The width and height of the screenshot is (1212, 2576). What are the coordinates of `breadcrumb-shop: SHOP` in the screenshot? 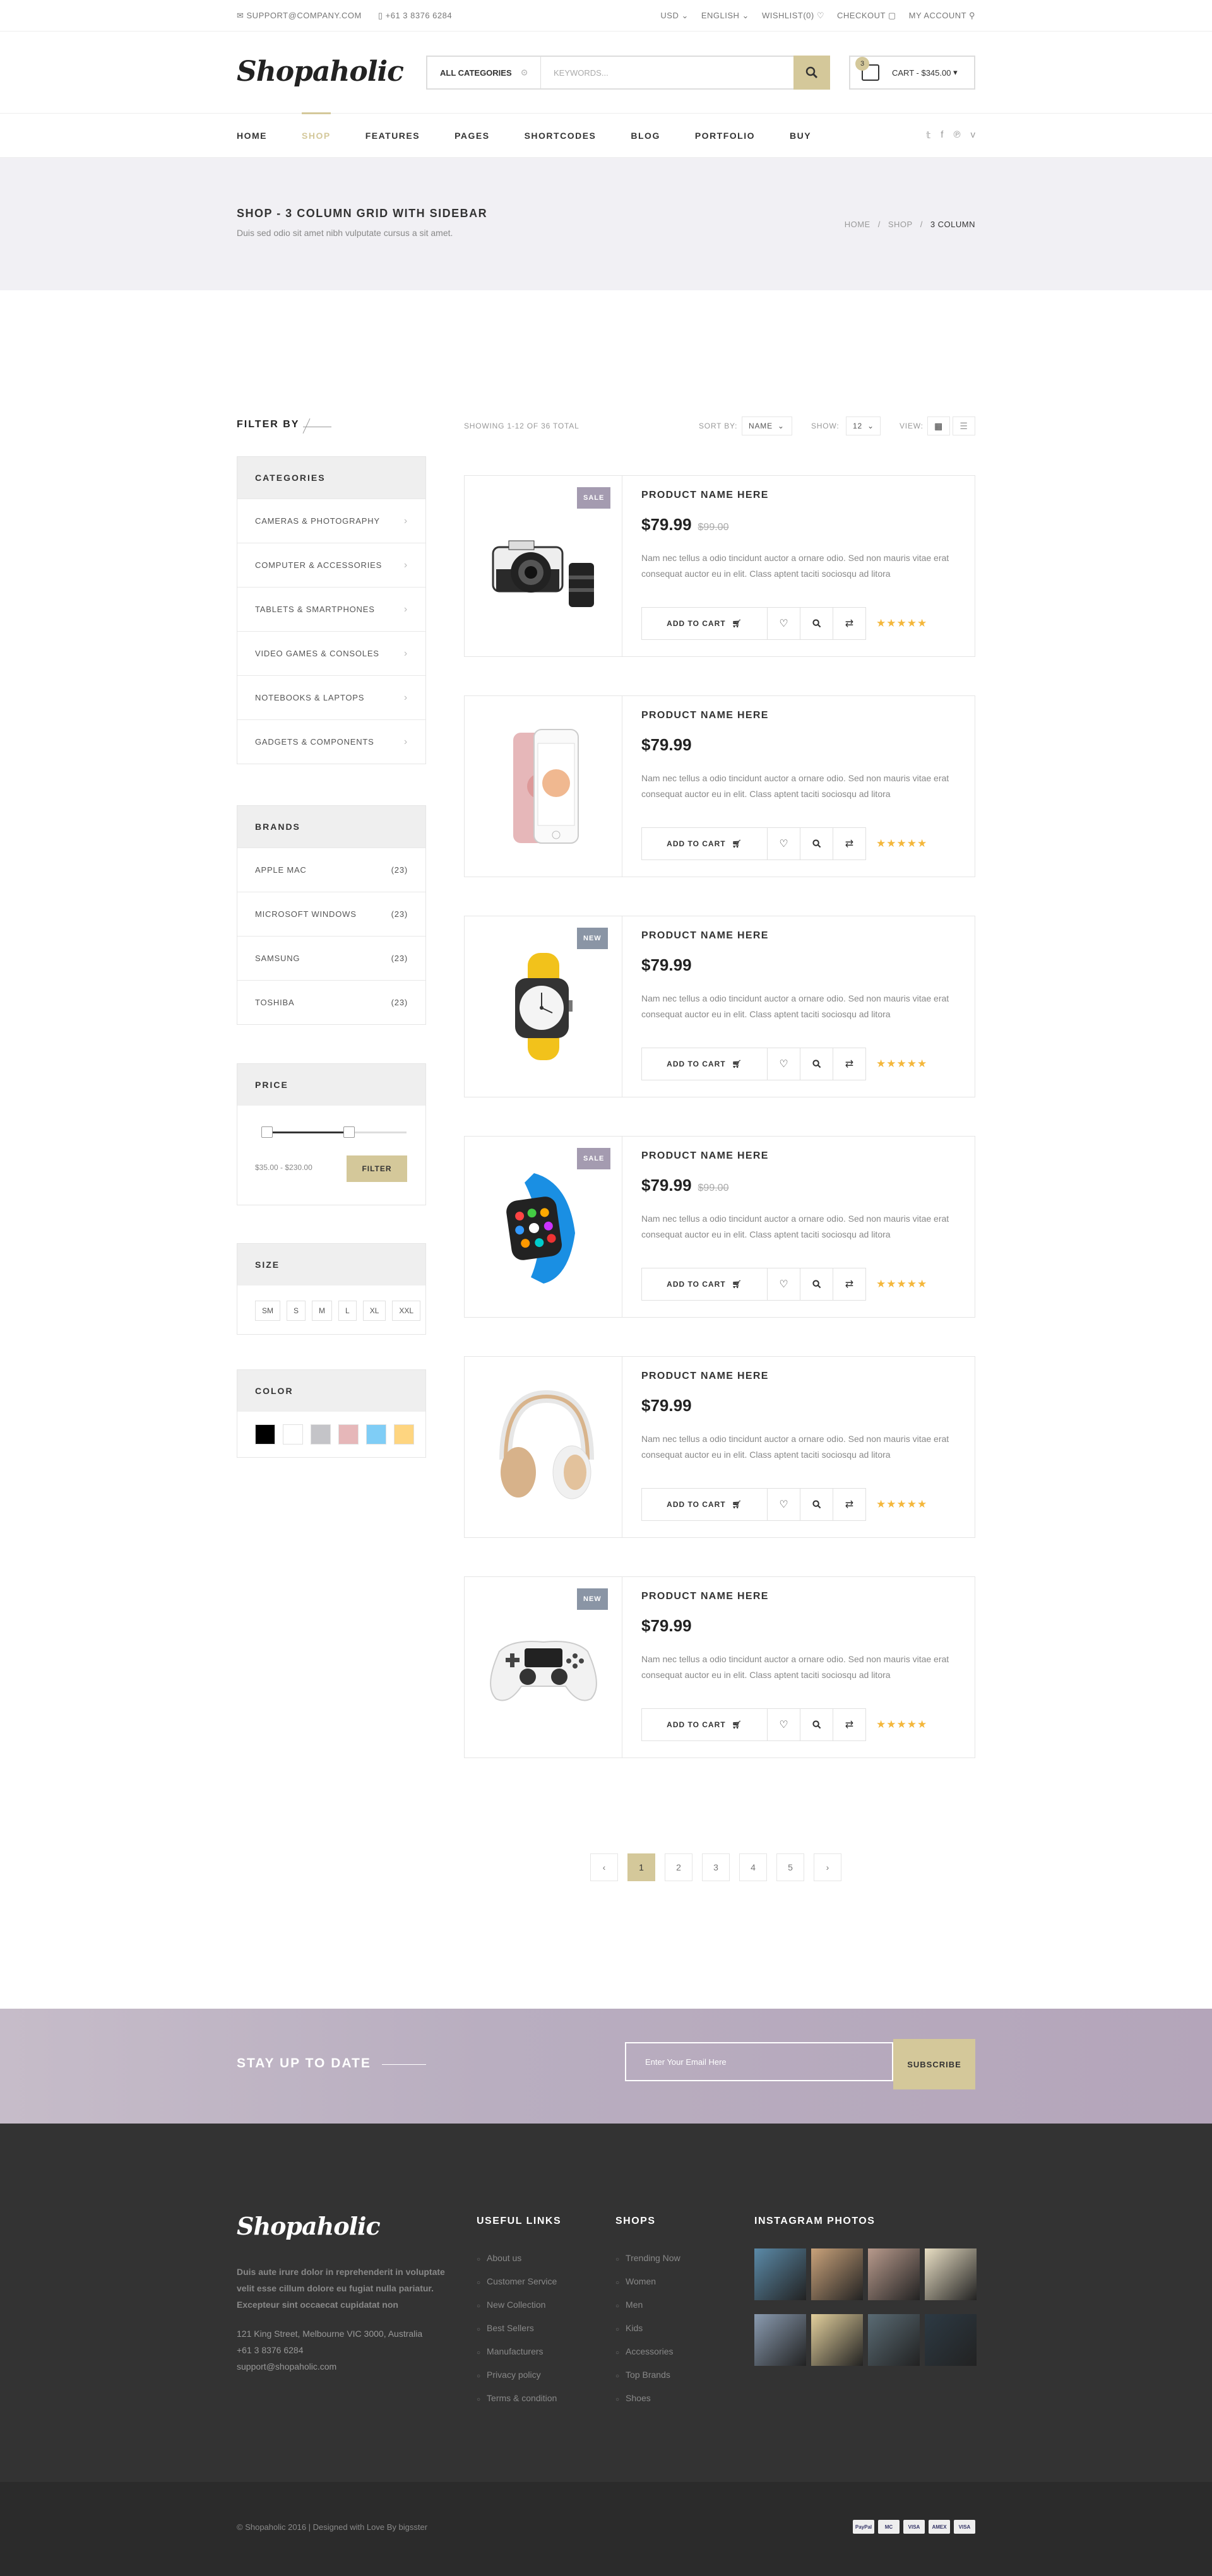 It's located at (900, 225).